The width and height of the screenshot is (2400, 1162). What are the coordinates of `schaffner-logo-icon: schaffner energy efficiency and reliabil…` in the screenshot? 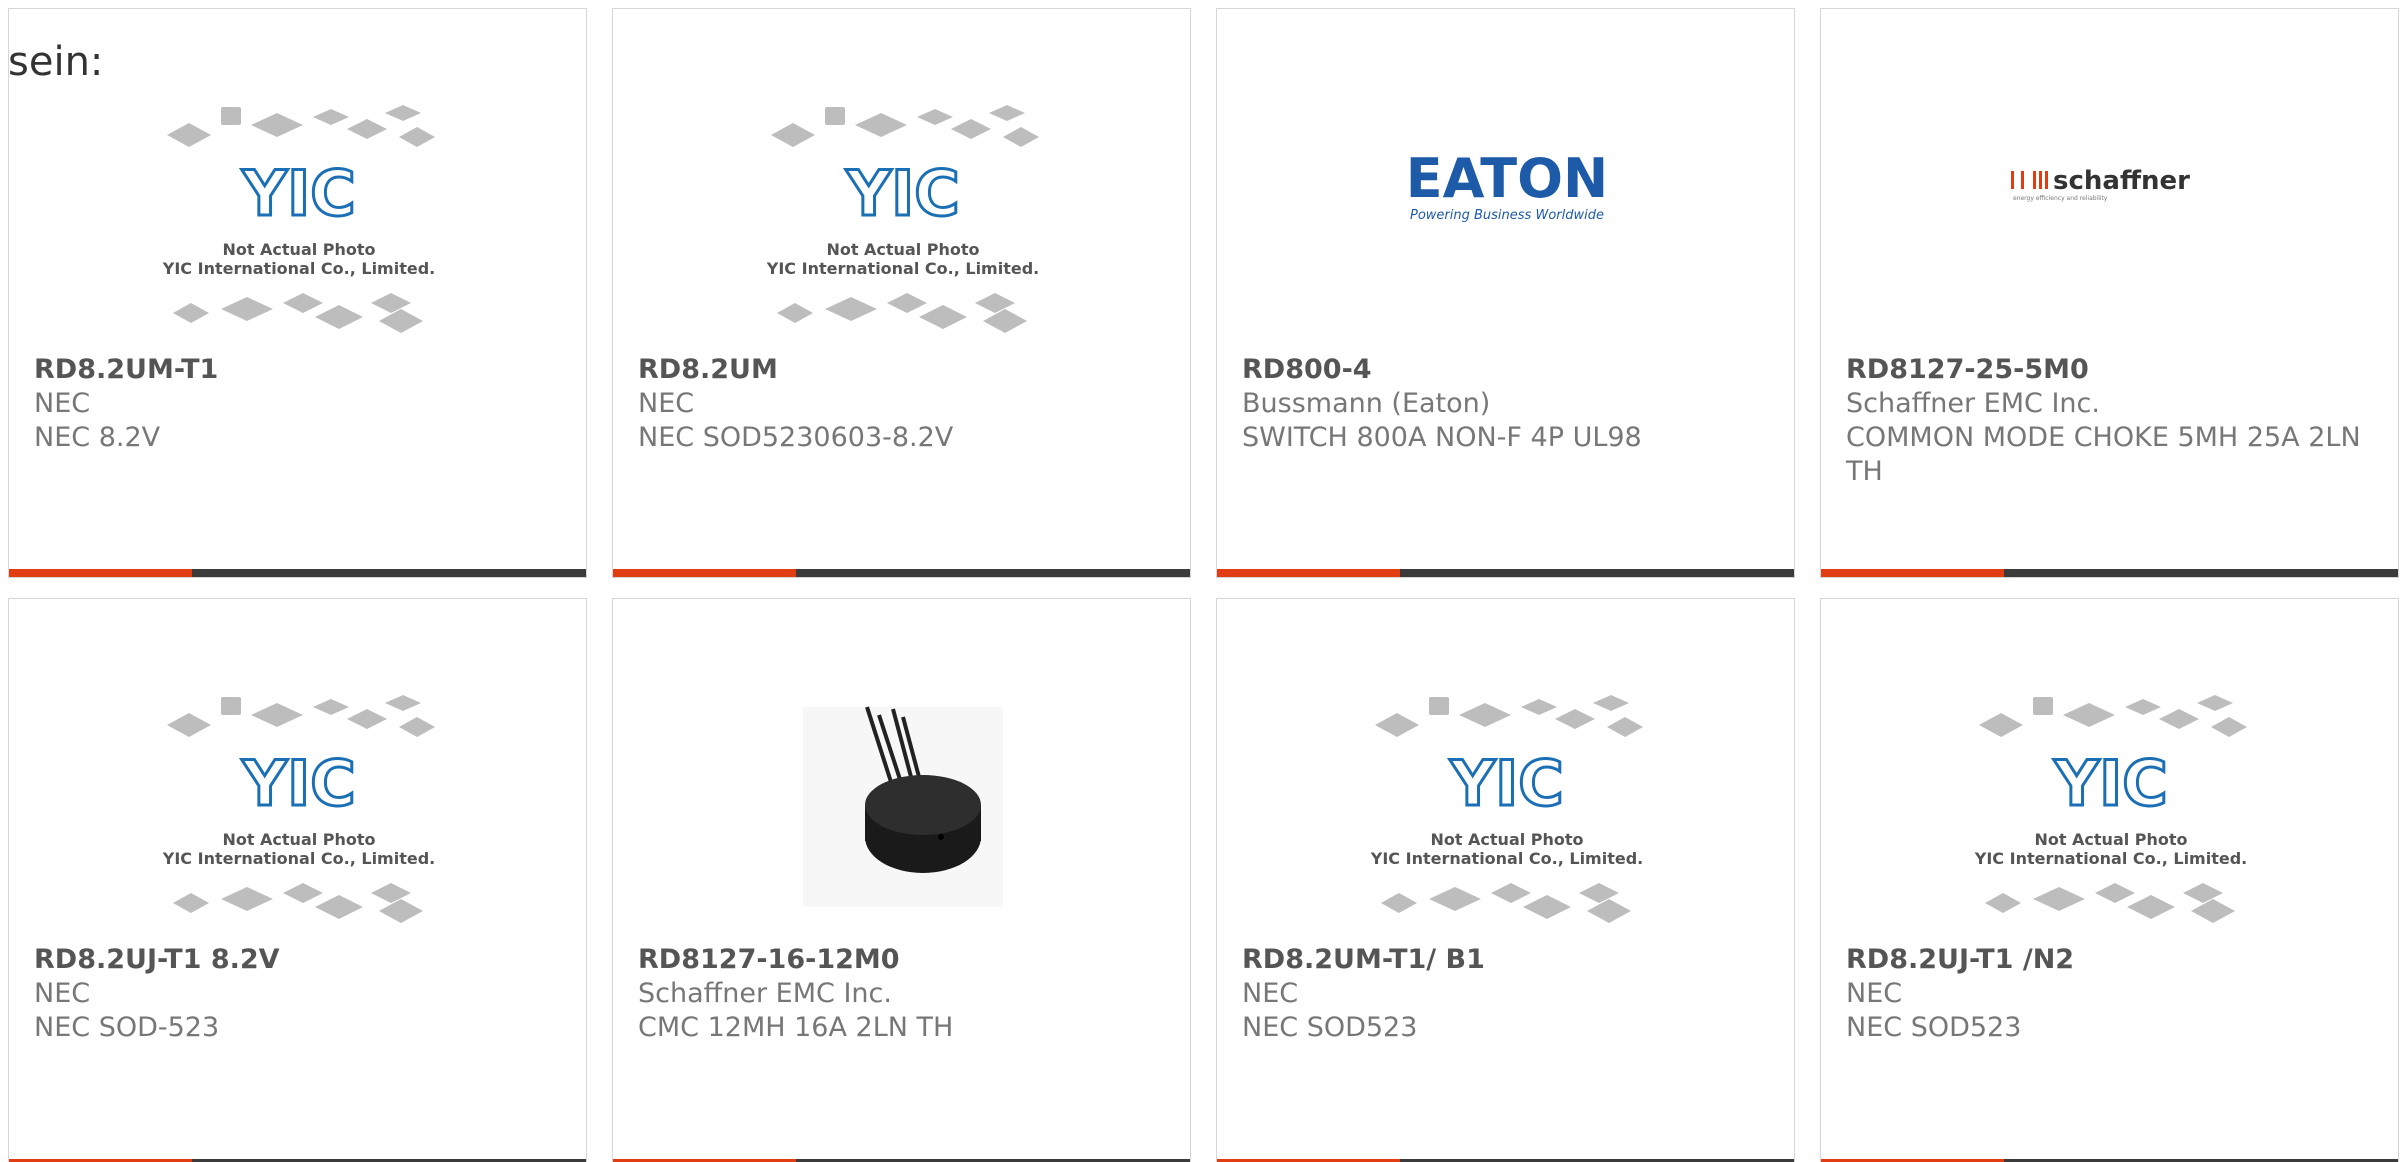 It's located at (2100, 184).